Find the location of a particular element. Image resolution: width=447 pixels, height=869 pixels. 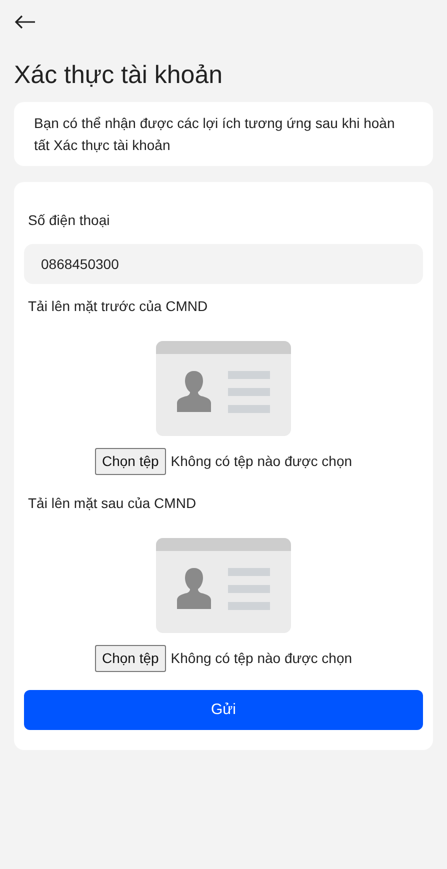

field-label: Tải lên mặt sau của CMND is located at coordinates (112, 503).